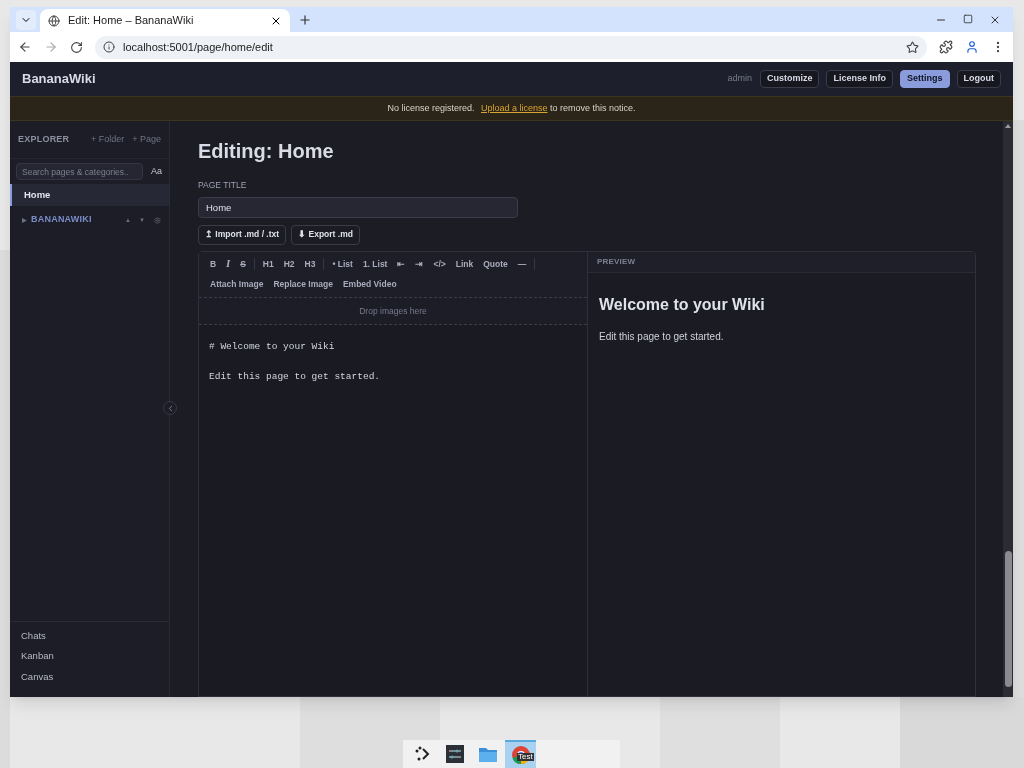 This screenshot has height=768, width=1024. I want to click on scroll-up-icon, so click(1008, 126).